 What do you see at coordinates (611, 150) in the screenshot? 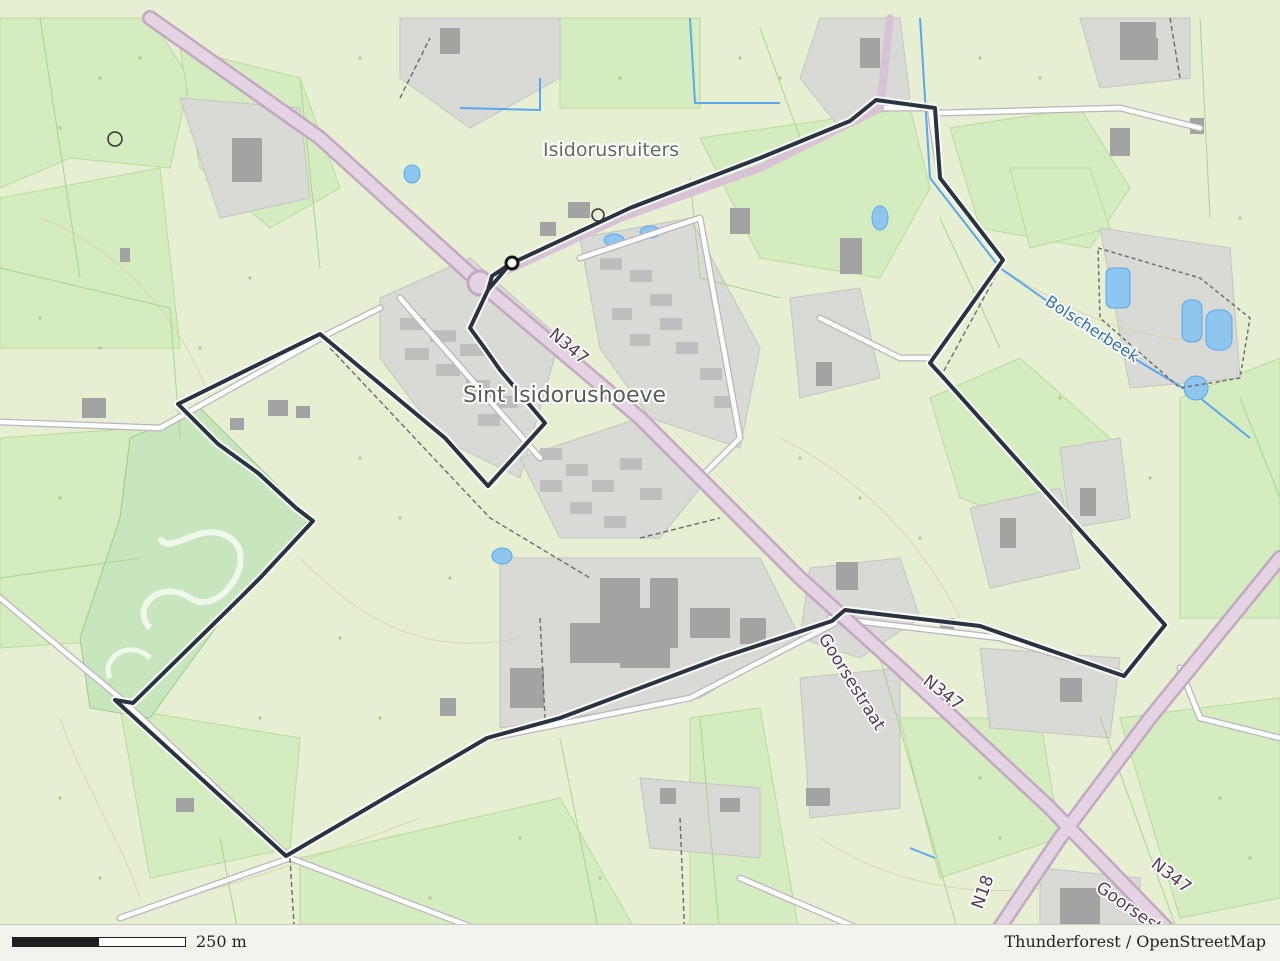
I see `poi-label-isidorusruiters: Isidorusruiters` at bounding box center [611, 150].